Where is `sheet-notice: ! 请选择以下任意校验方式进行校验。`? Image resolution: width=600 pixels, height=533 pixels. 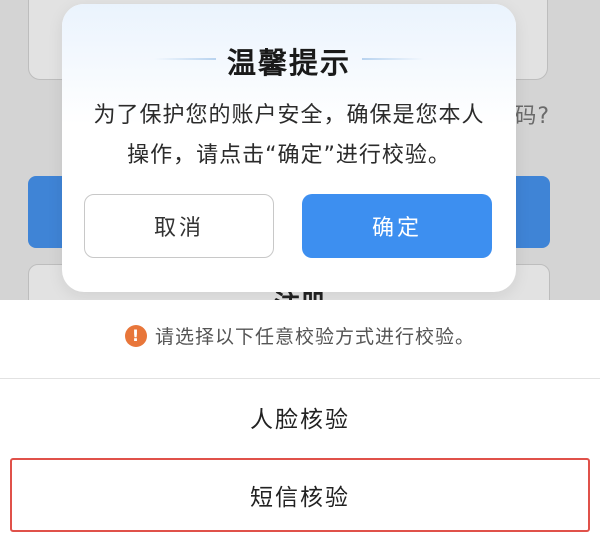 sheet-notice: ! 请选择以下任意校验方式进行校验。 is located at coordinates (300, 335).